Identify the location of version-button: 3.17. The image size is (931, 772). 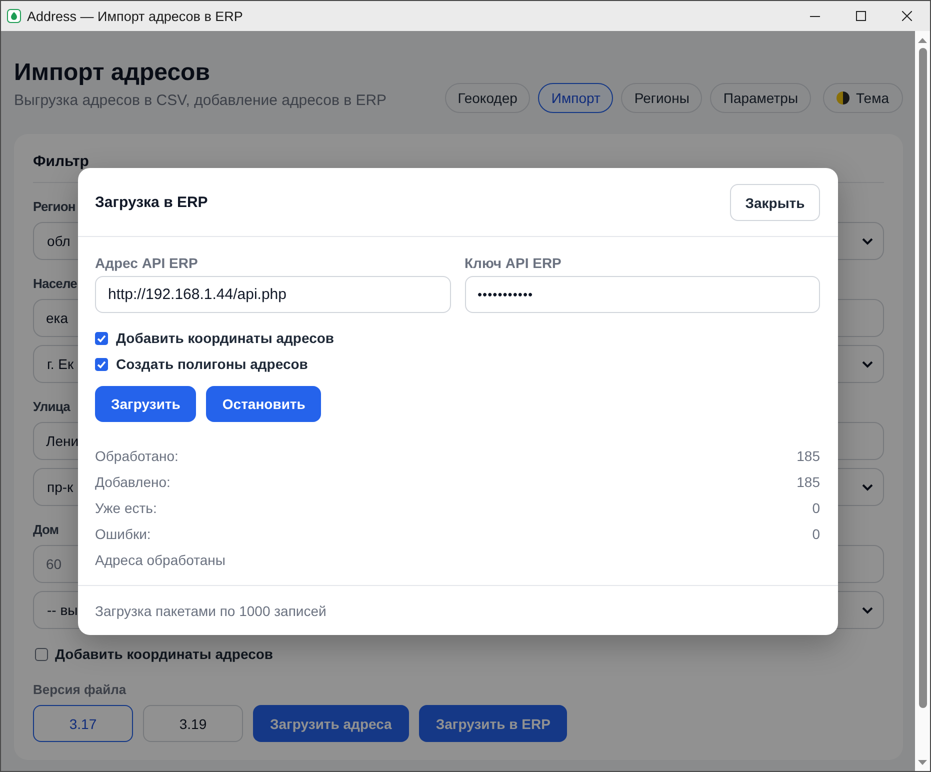
(83, 723).